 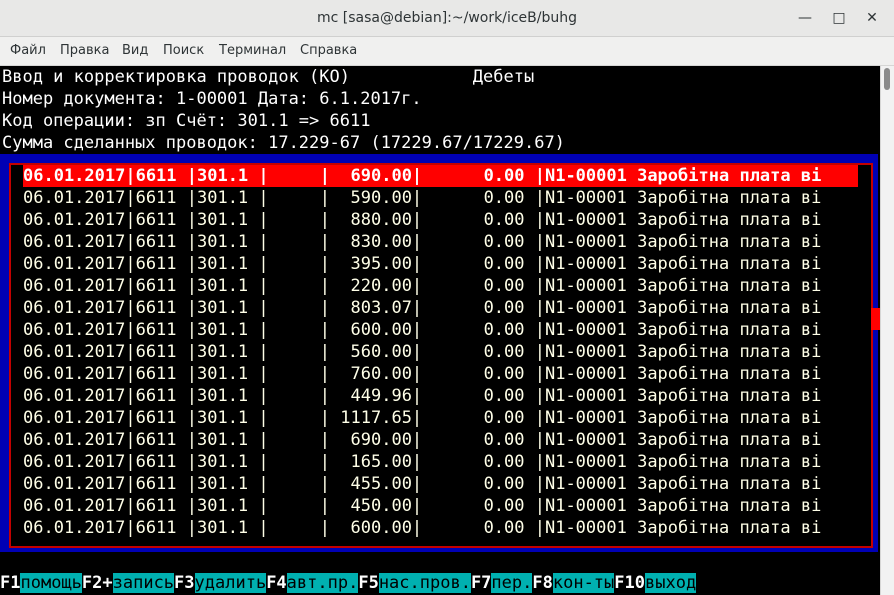 I want to click on menu-edit: Правка, so click(x=84, y=51).